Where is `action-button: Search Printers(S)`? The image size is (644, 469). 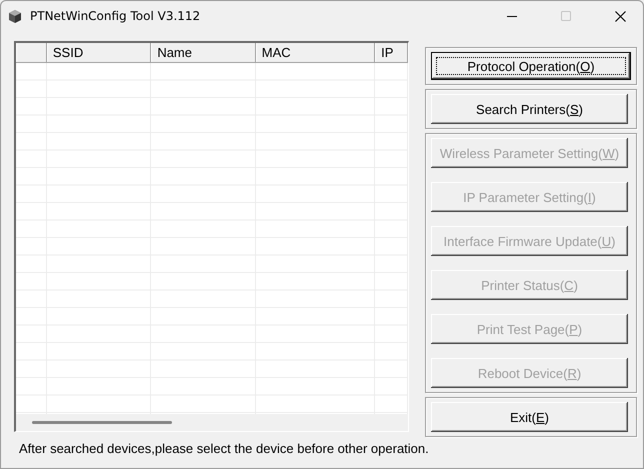 action-button: Search Printers(S) is located at coordinates (529, 109).